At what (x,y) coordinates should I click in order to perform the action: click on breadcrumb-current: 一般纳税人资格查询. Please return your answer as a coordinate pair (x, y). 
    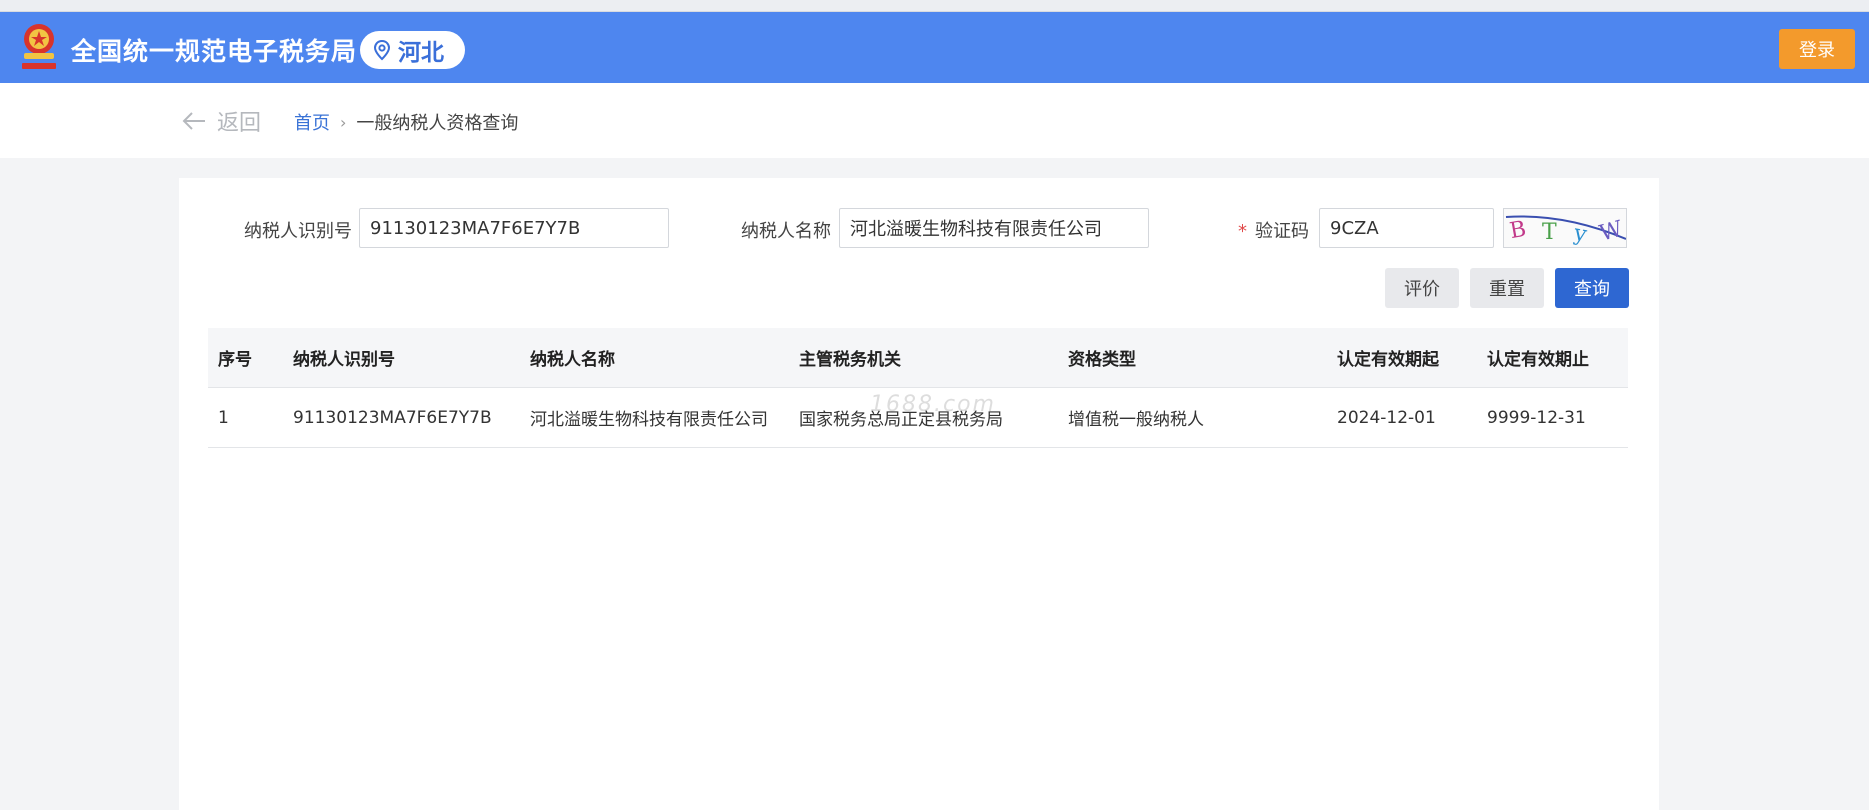
    Looking at the image, I should click on (437, 123).